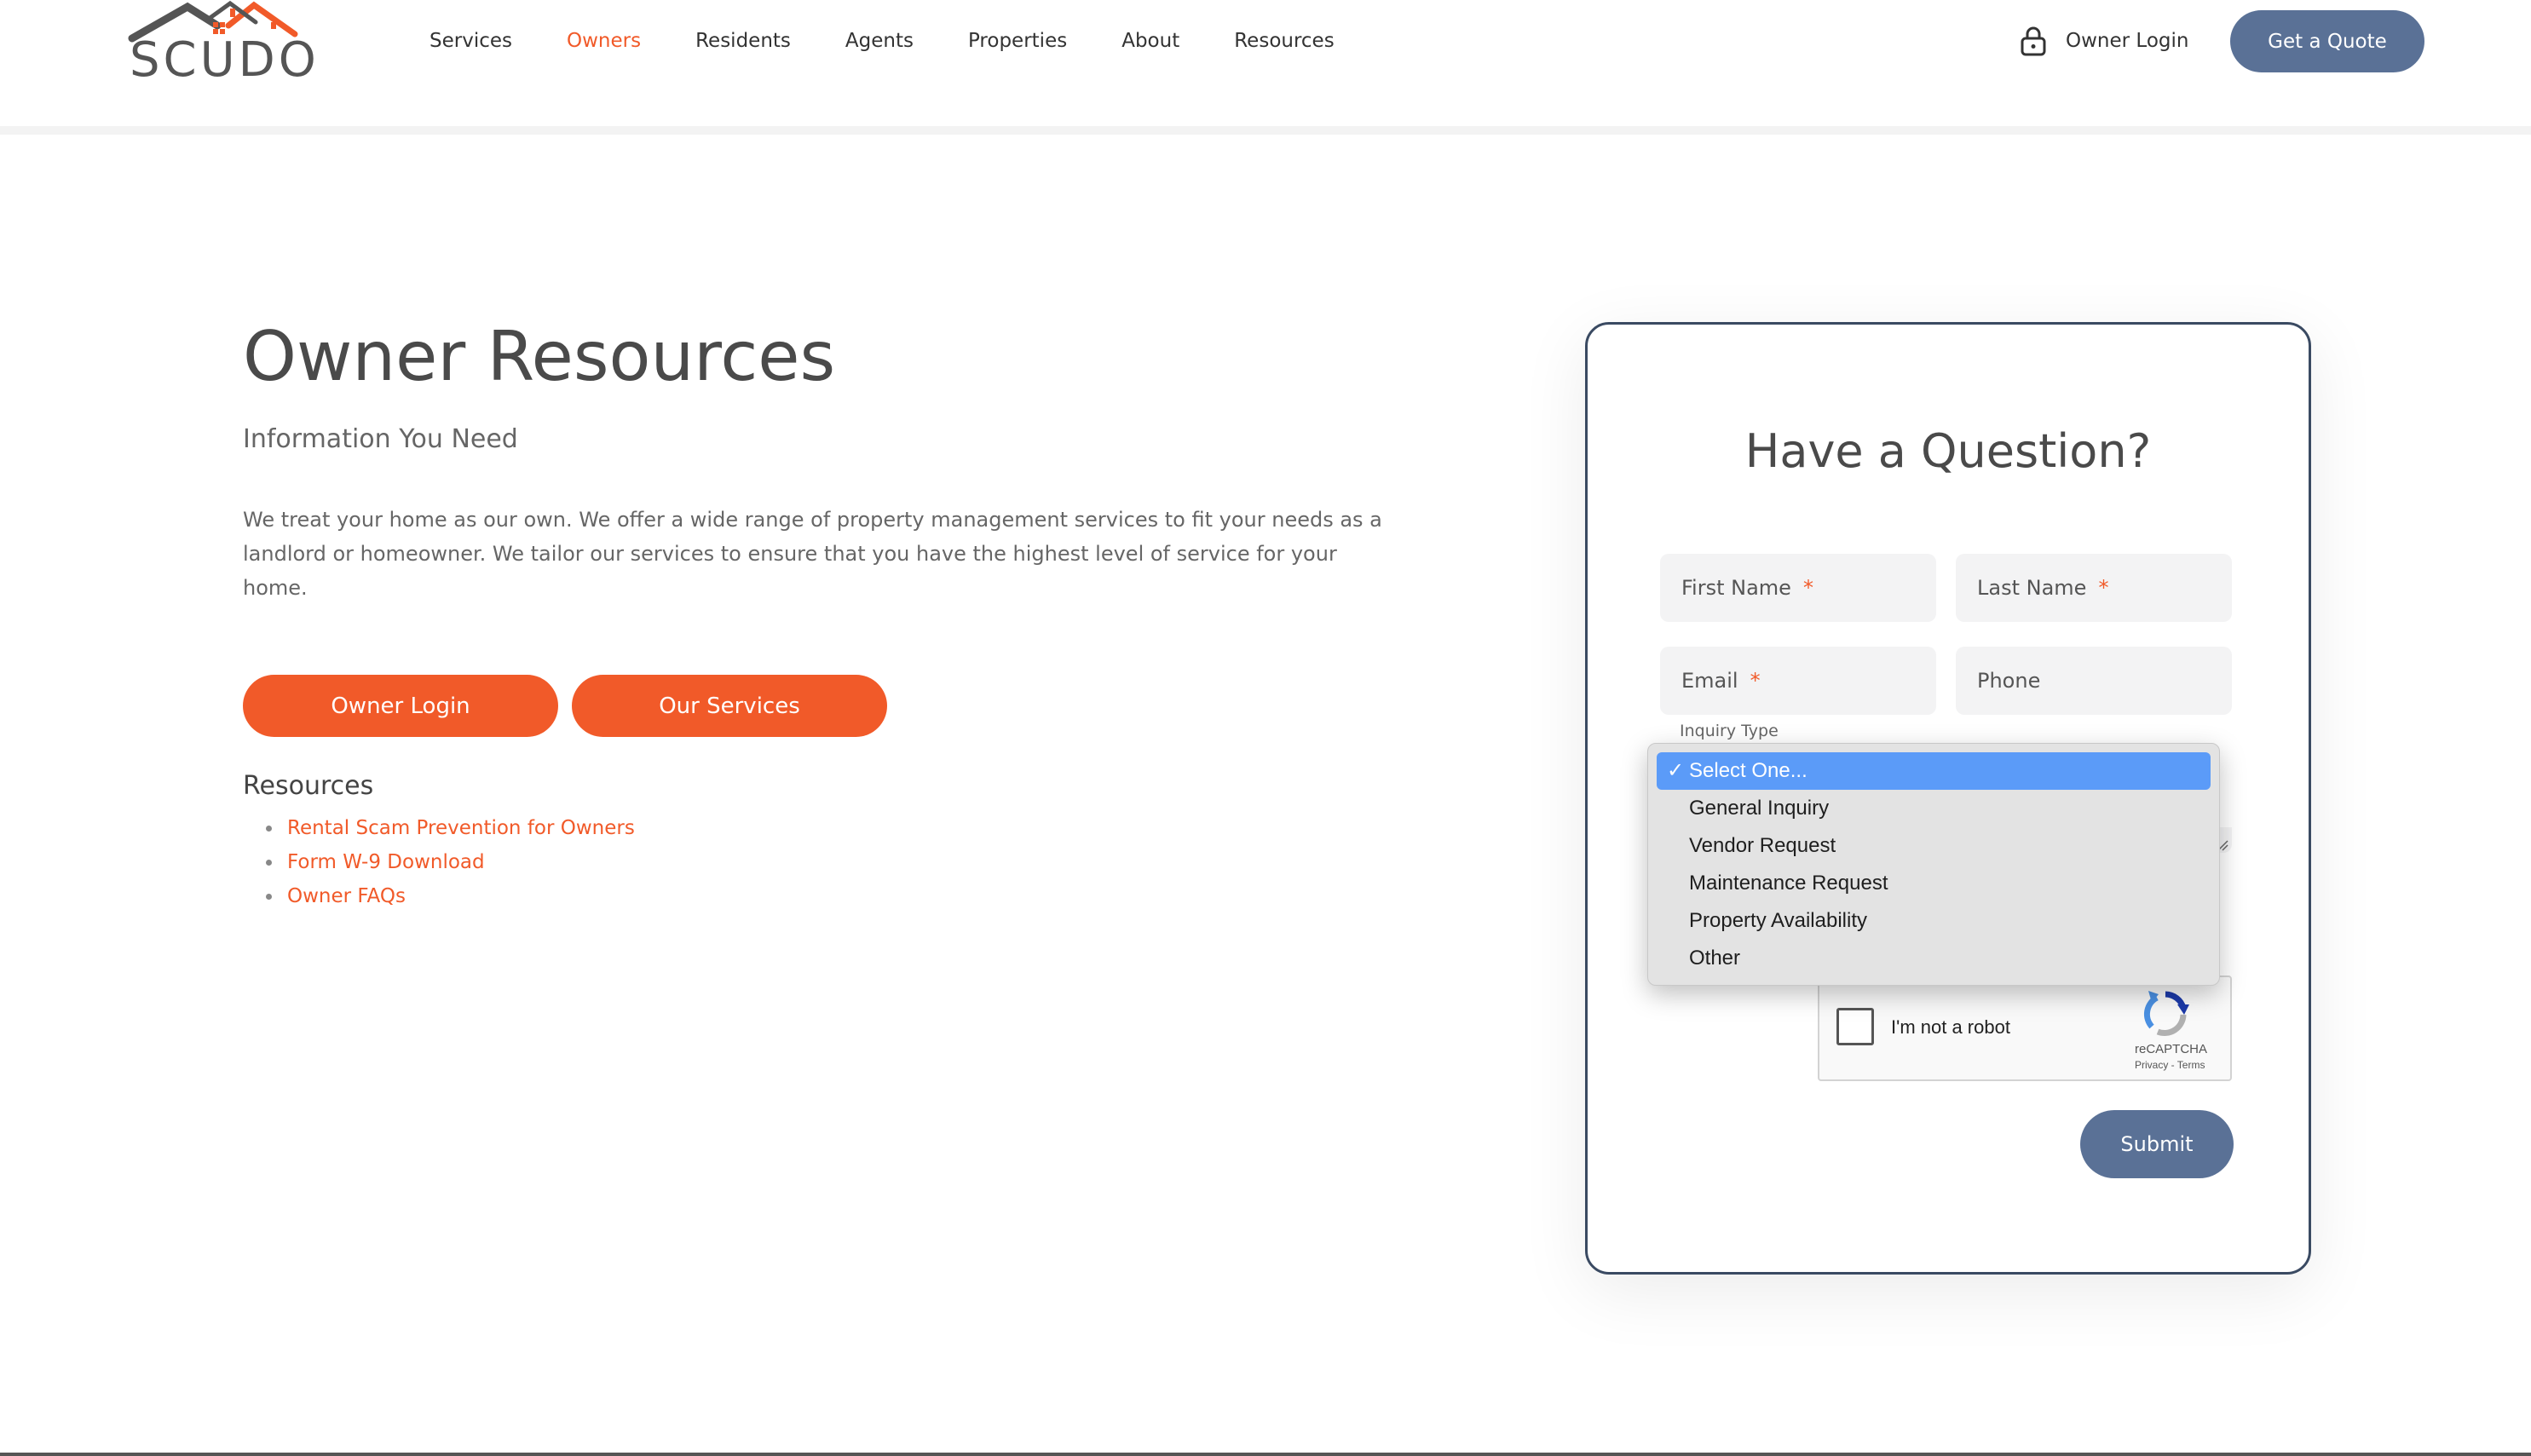  I want to click on first-name-placeholder: First Name, so click(1736, 588).